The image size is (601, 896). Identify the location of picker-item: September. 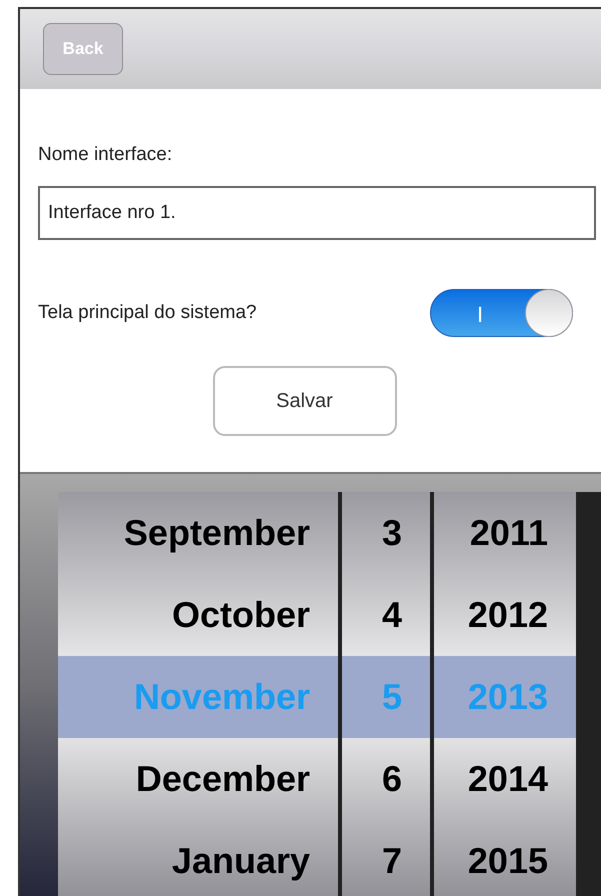
(198, 533).